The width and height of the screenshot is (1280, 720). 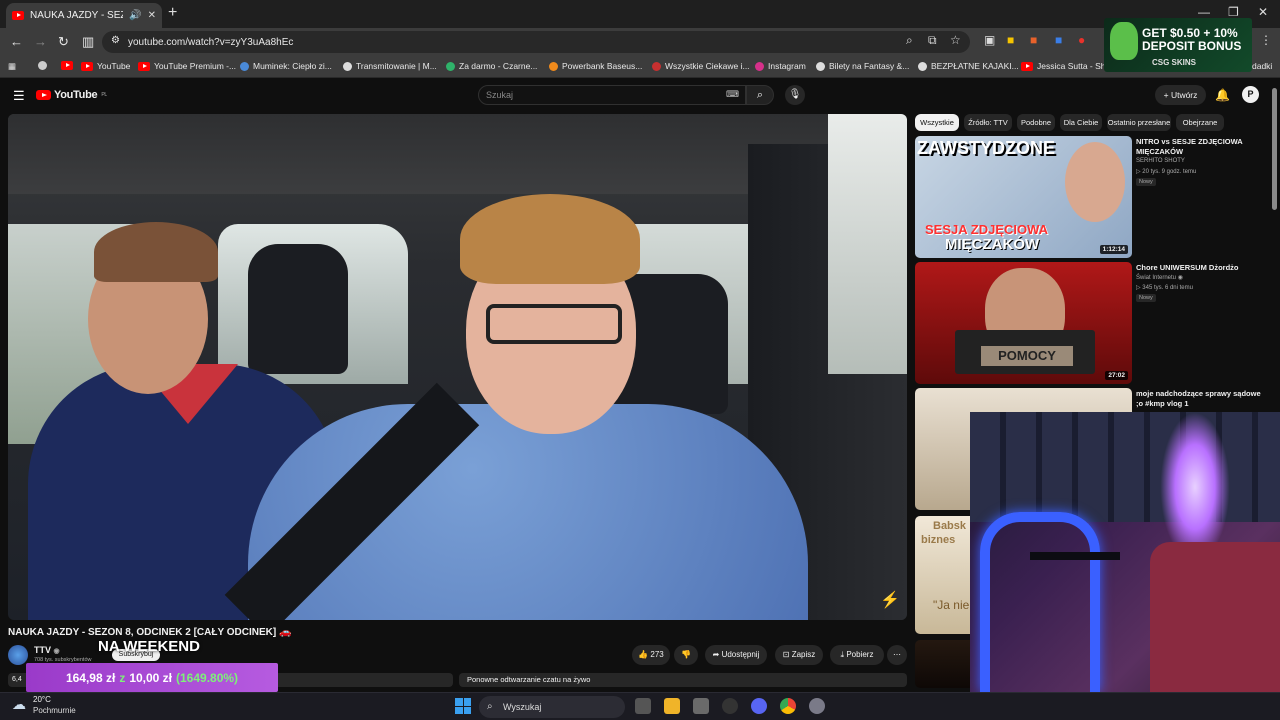 I want to click on menu-icon: ⋮, so click(x=1266, y=40).